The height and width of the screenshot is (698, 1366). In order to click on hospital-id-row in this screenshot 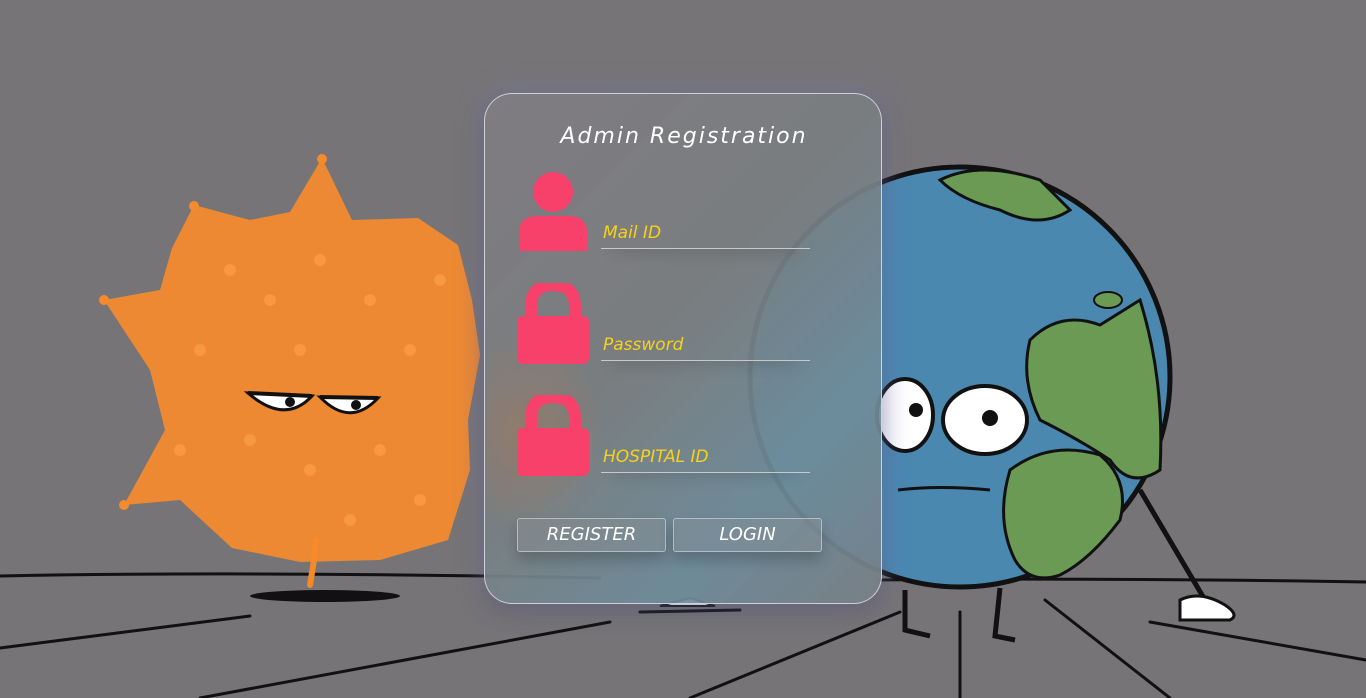, I will do `click(667, 437)`.